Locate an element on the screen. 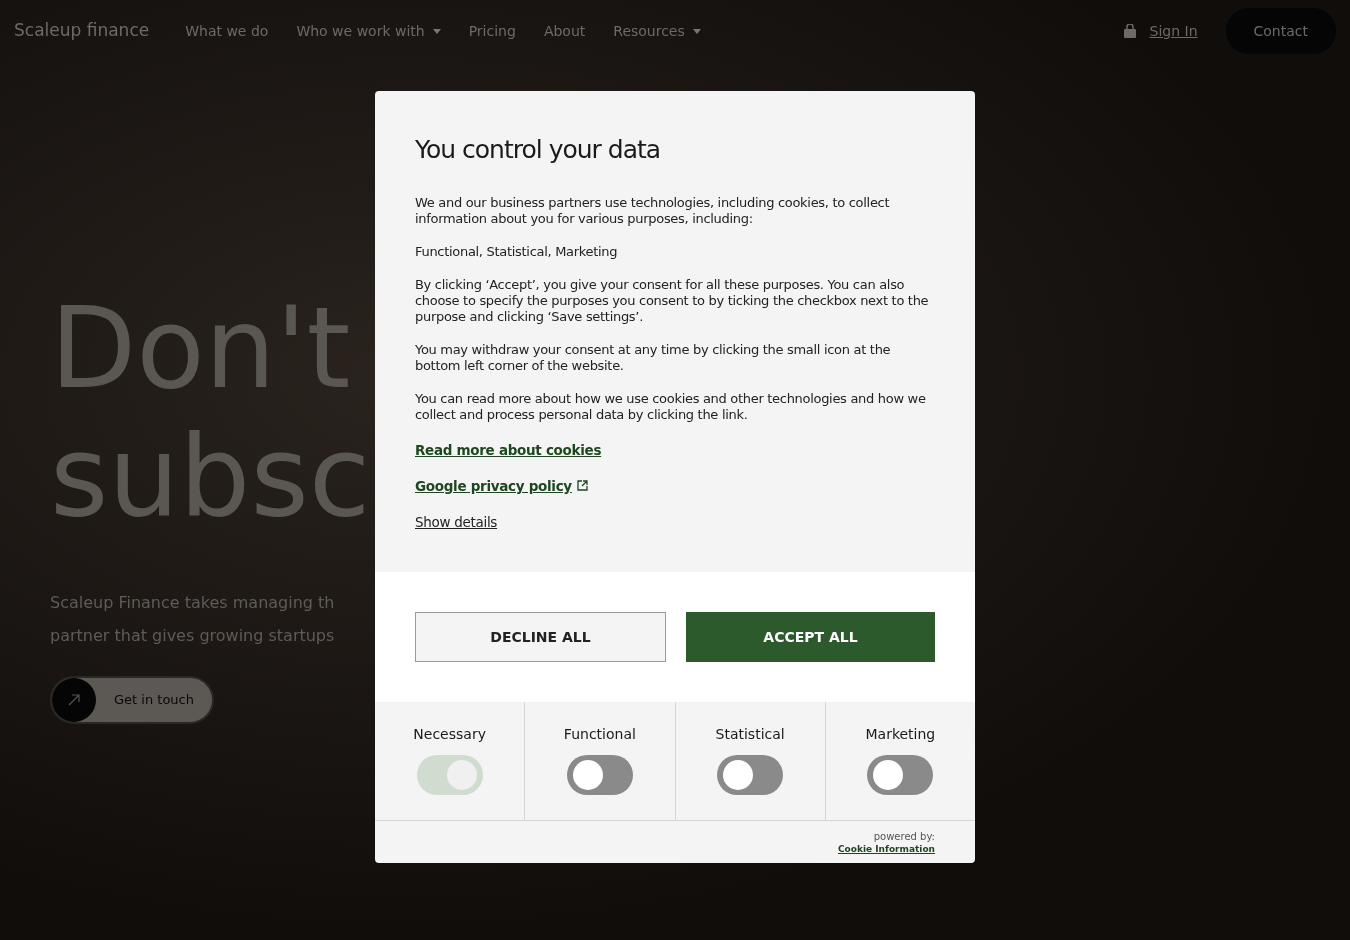 The width and height of the screenshot is (1350, 940). logo: Scaleup finance is located at coordinates (82, 31).